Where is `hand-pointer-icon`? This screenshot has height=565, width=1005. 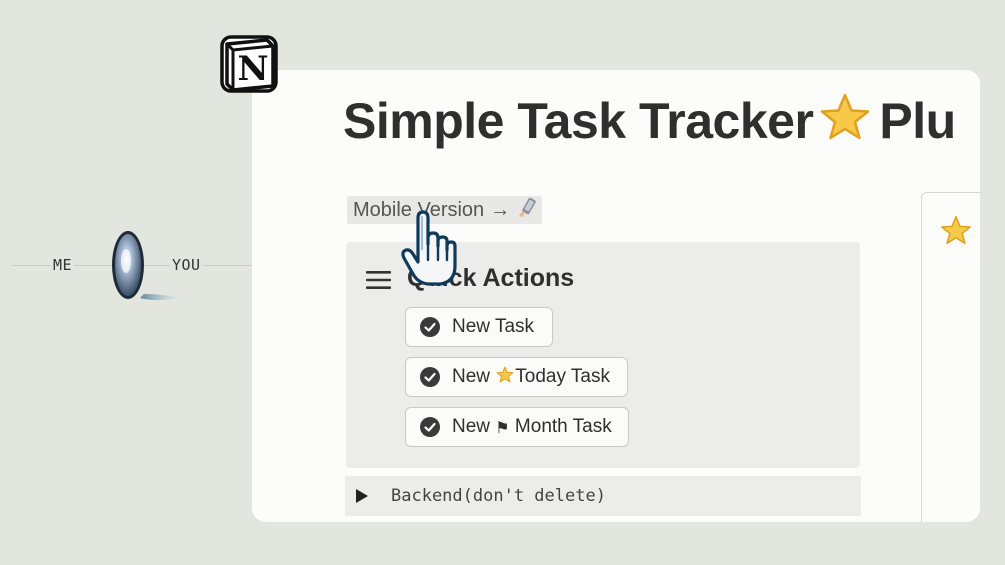
hand-pointer-icon is located at coordinates (430, 249).